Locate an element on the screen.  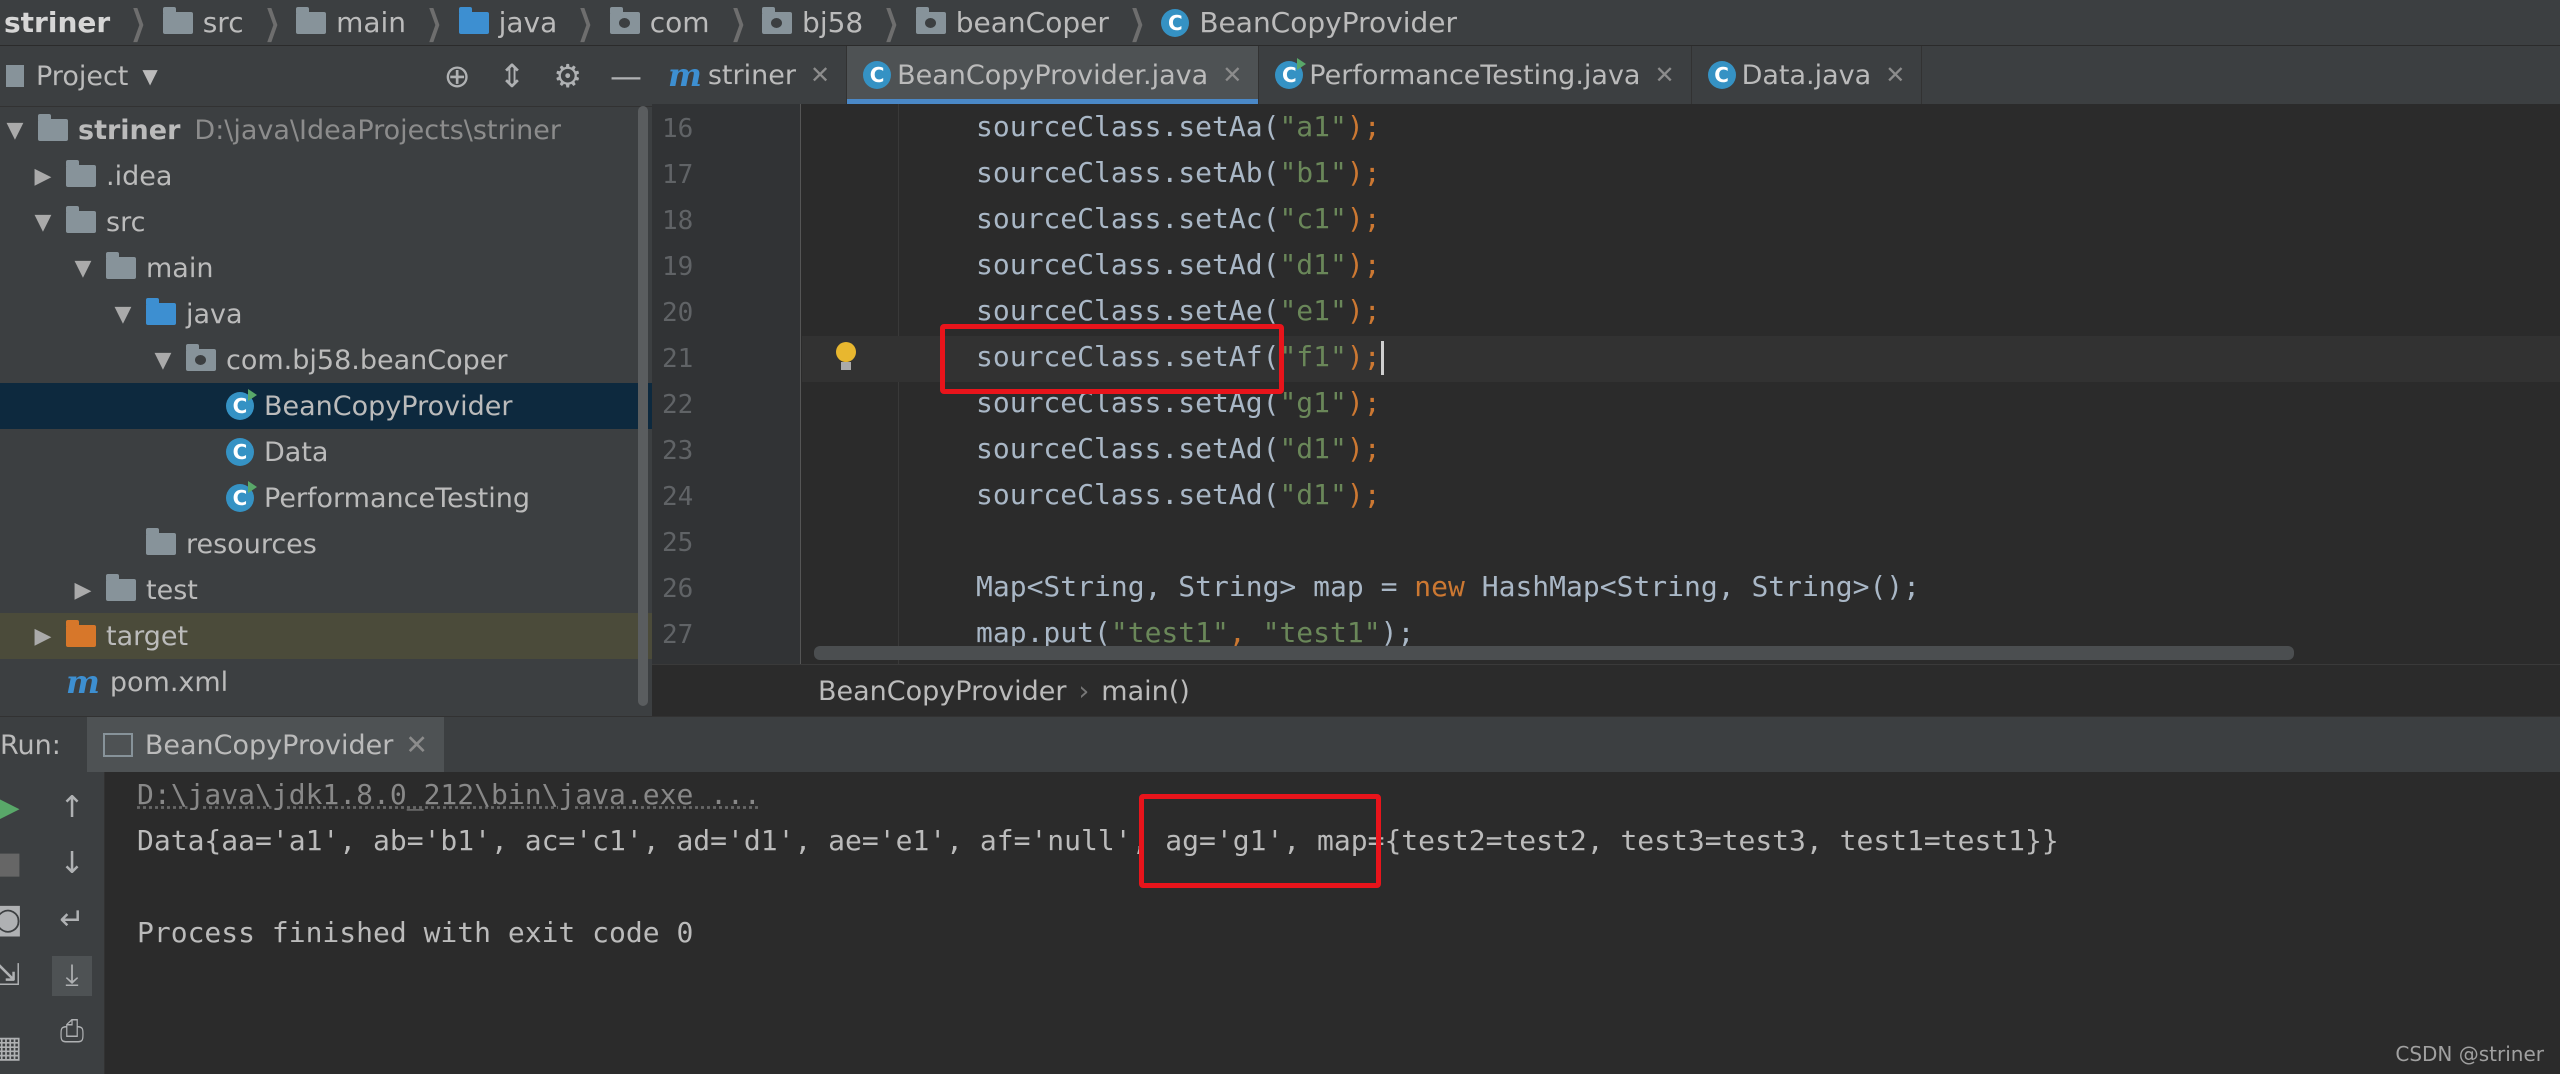
editor-crumb-class: BeanCopyProvider is located at coordinates (942, 691).